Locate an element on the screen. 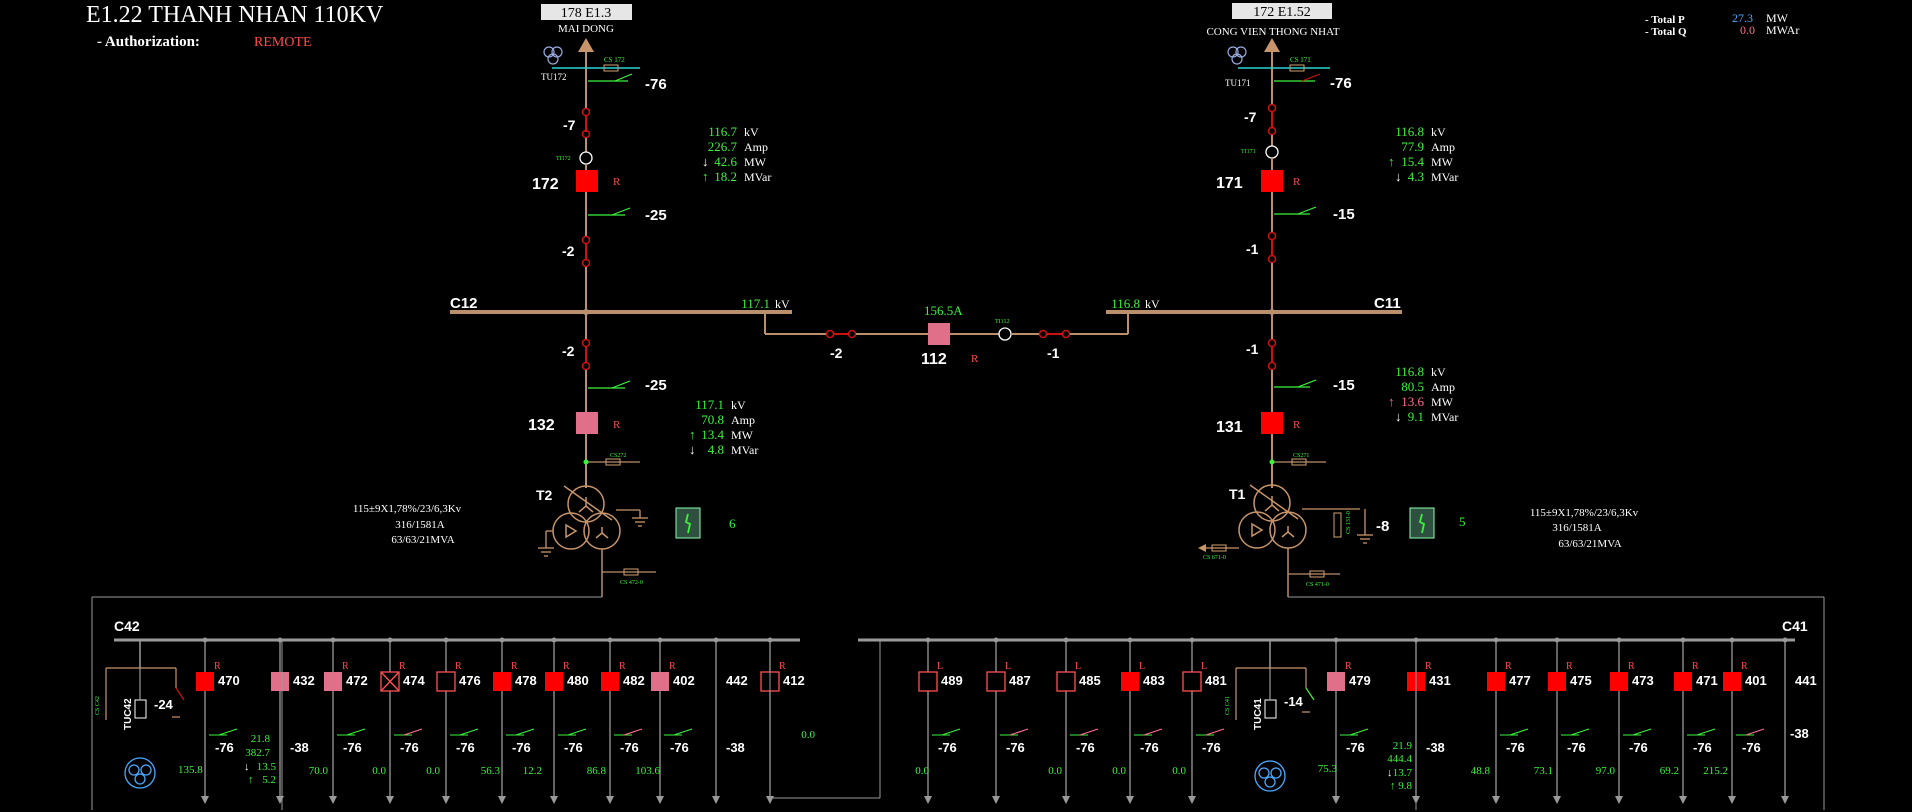 This screenshot has height=812, width=1912. c42-feeder-476-earth-blade is located at coordinates (469, 732).